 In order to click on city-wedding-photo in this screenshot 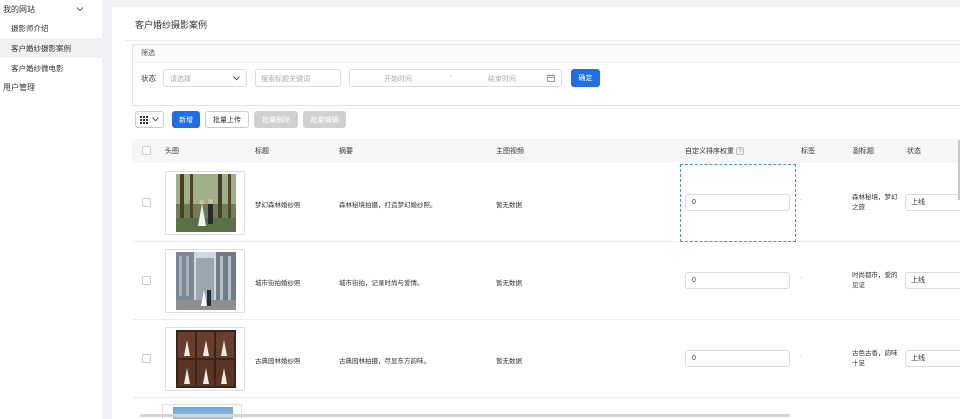, I will do `click(206, 281)`.